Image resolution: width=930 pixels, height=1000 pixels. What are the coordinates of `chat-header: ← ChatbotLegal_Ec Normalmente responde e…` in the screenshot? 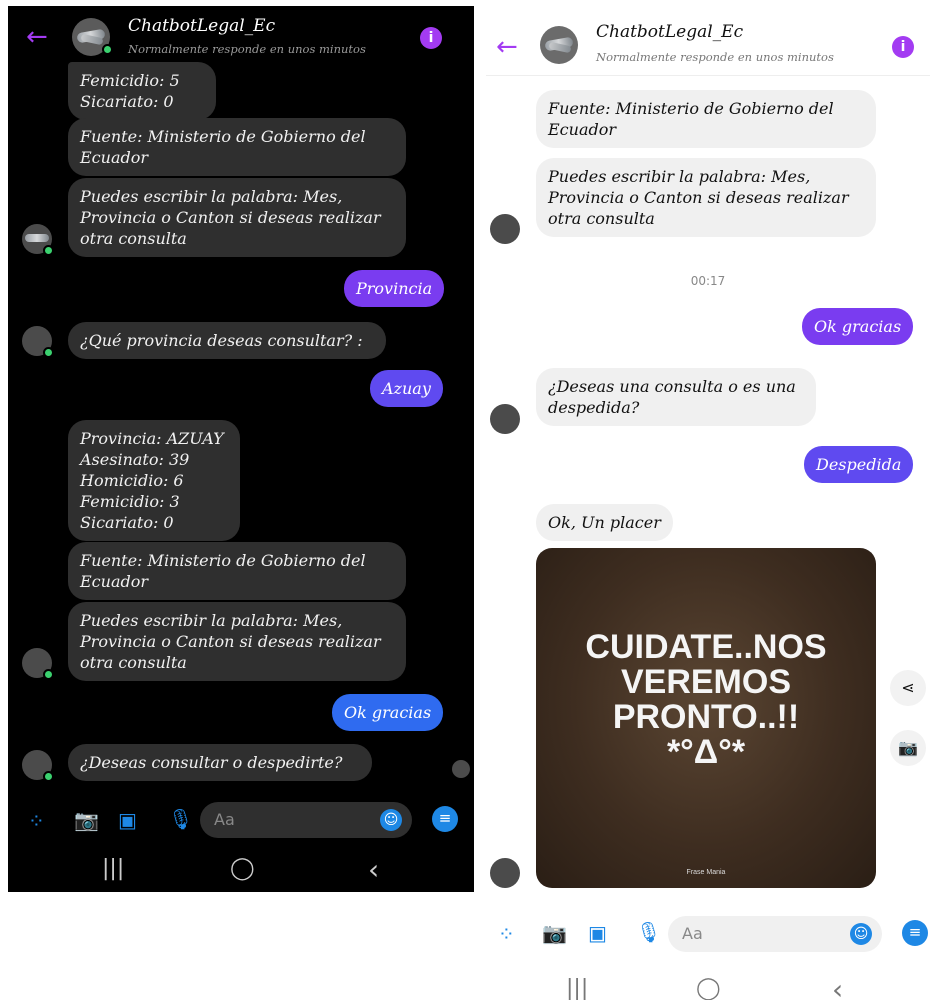 It's located at (708, 41).